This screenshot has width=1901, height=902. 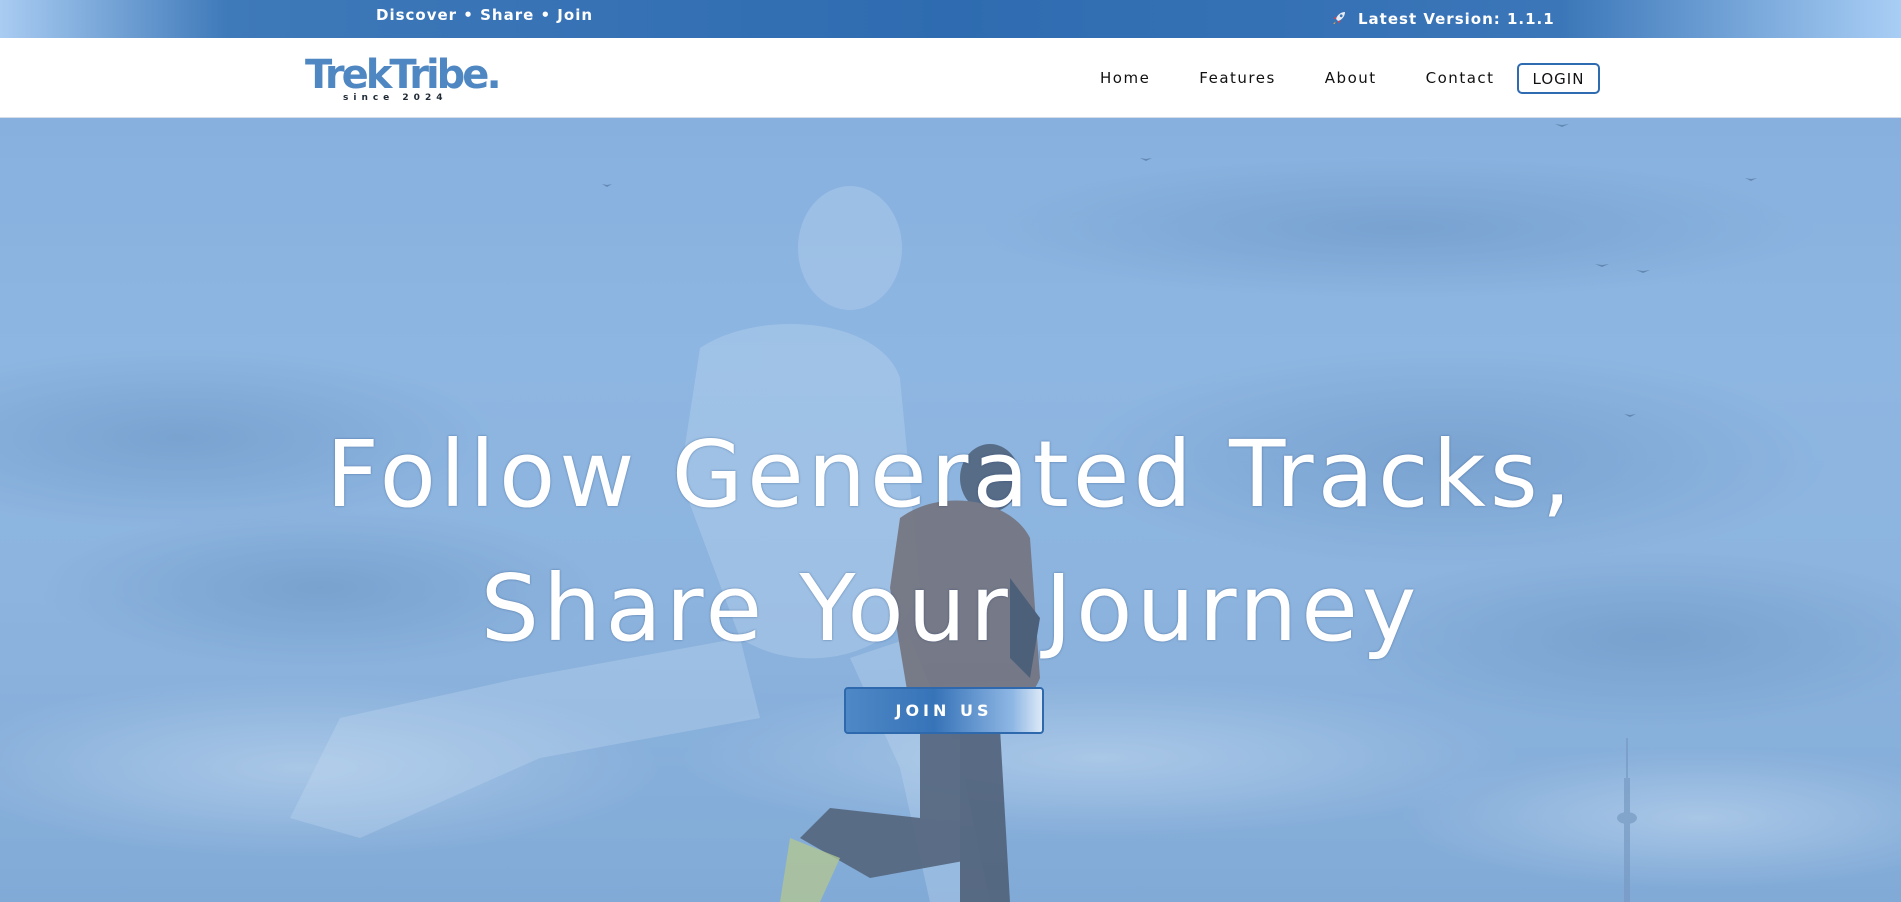 What do you see at coordinates (1237, 78) in the screenshot?
I see `nav-link-features: Features` at bounding box center [1237, 78].